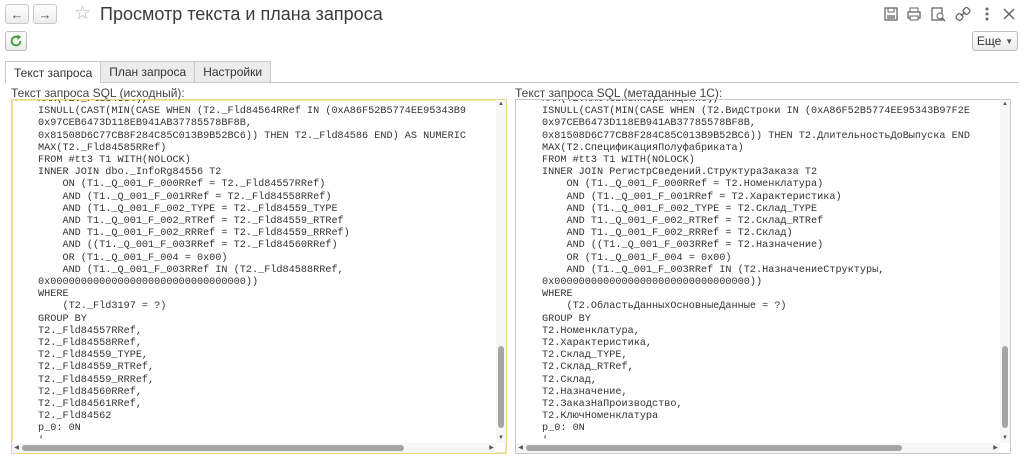 The width and height of the screenshot is (1024, 464). Describe the element at coordinates (98, 93) in the screenshot. I see `left-panel-label: Текст запроса SQL (исходный):` at that location.